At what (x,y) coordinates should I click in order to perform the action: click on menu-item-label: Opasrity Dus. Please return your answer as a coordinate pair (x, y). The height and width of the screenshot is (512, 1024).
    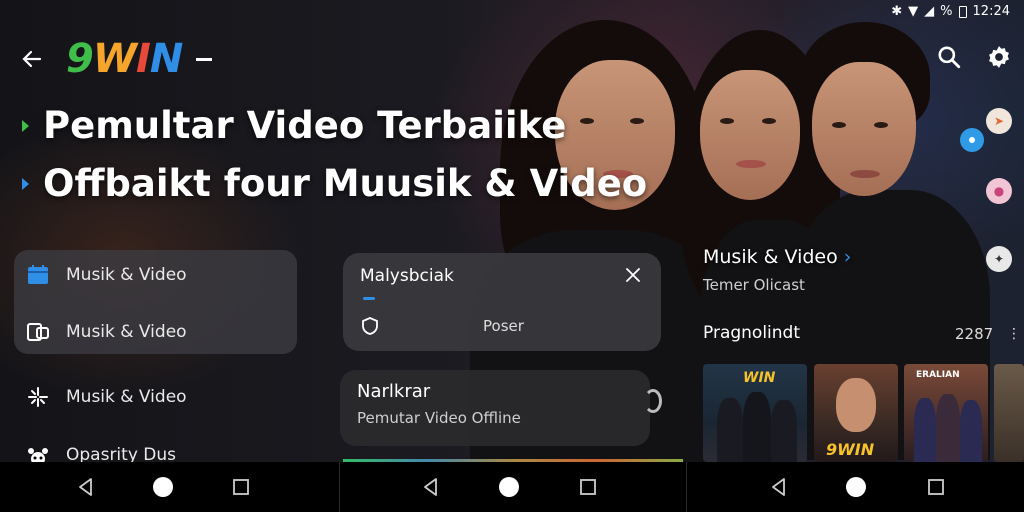
    Looking at the image, I should click on (121, 453).